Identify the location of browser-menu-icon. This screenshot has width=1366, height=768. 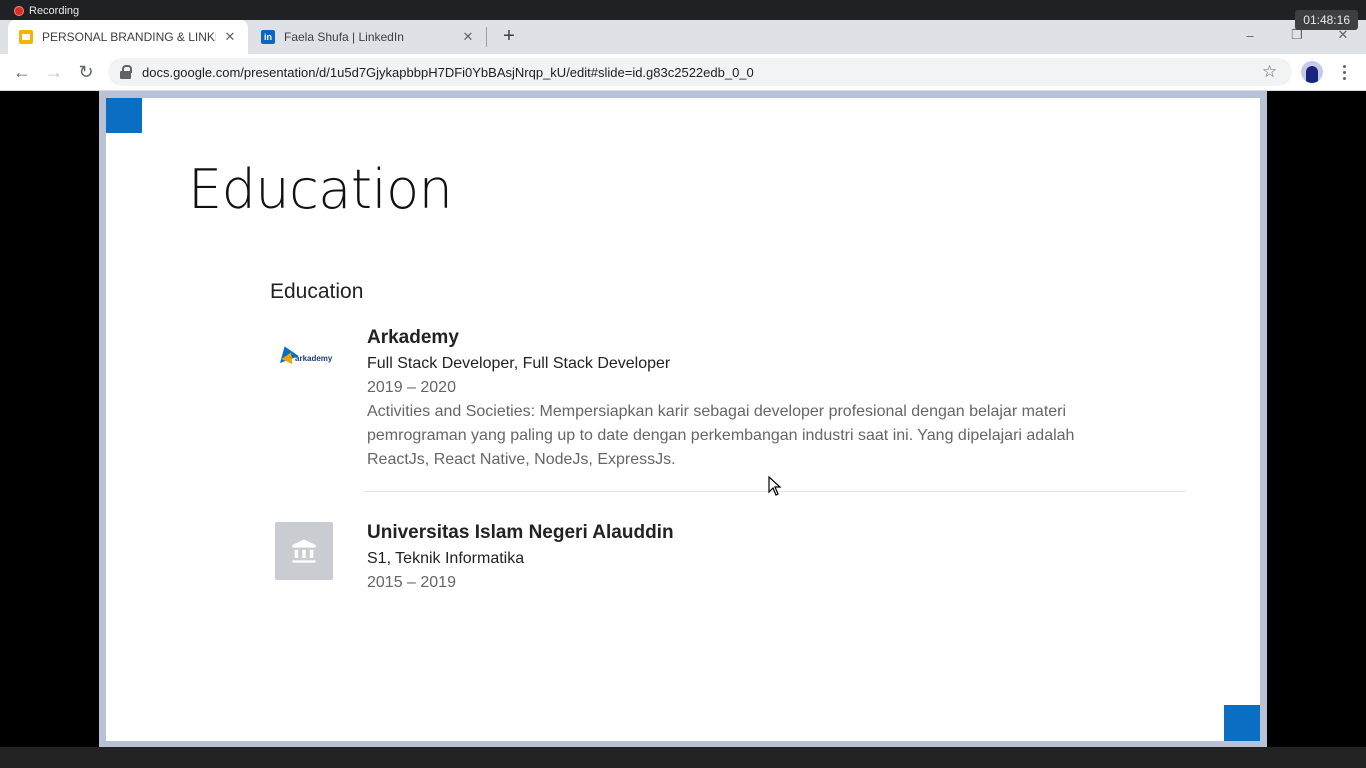
(1344, 72).